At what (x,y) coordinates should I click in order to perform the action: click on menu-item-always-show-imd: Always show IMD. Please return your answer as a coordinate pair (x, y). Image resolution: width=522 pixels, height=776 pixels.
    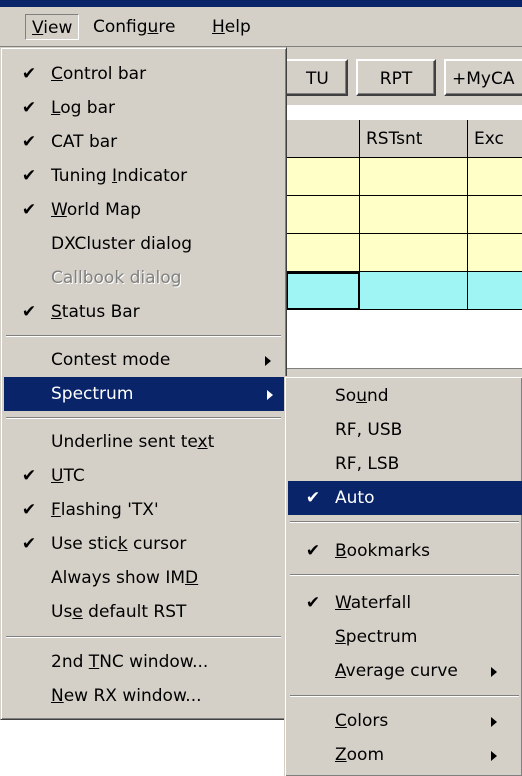
    Looking at the image, I should click on (144, 578).